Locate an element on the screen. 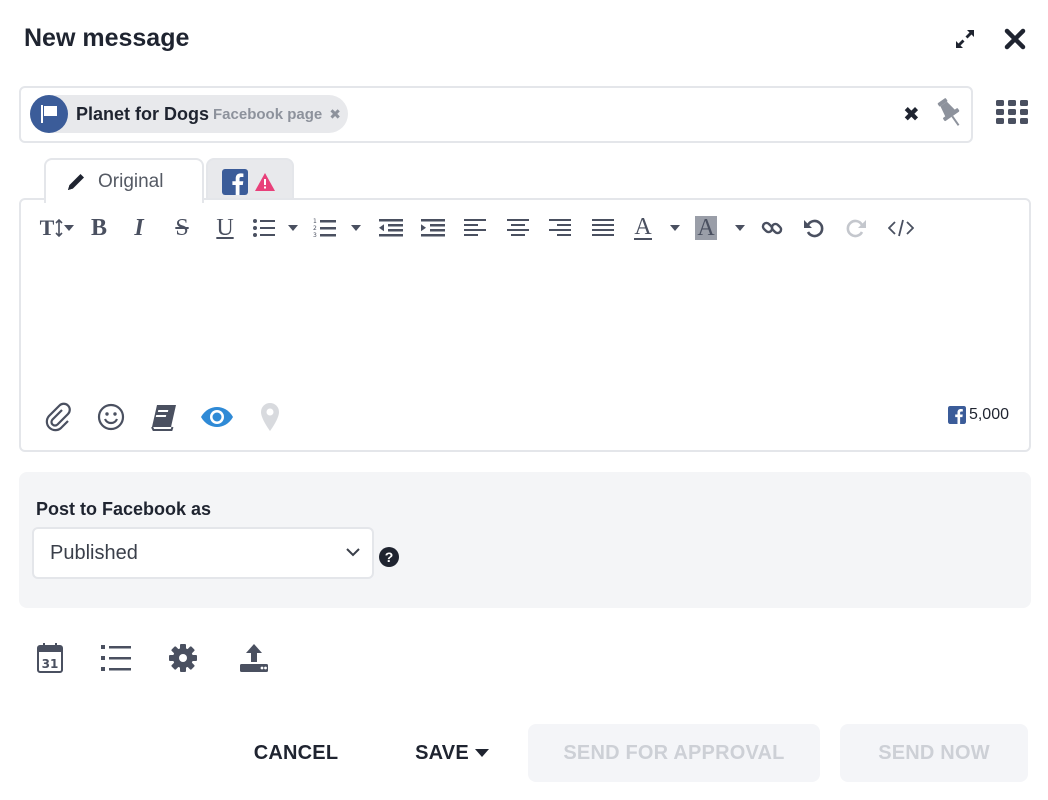  grid-menu-button is located at coordinates (1012, 114).